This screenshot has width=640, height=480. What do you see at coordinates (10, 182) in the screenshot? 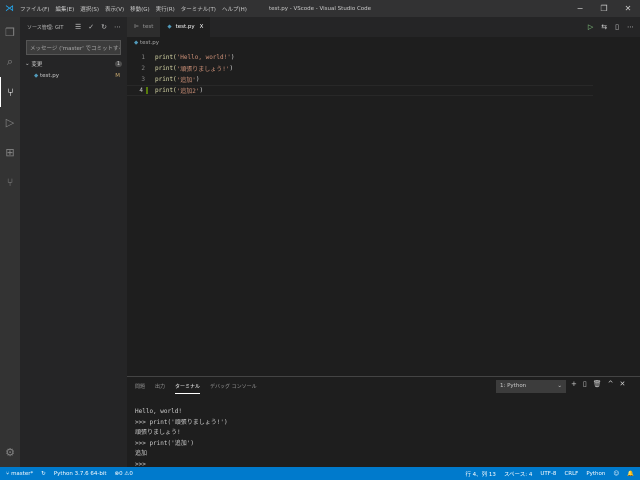
I see `git-graph-icon: ⑂` at bounding box center [10, 182].